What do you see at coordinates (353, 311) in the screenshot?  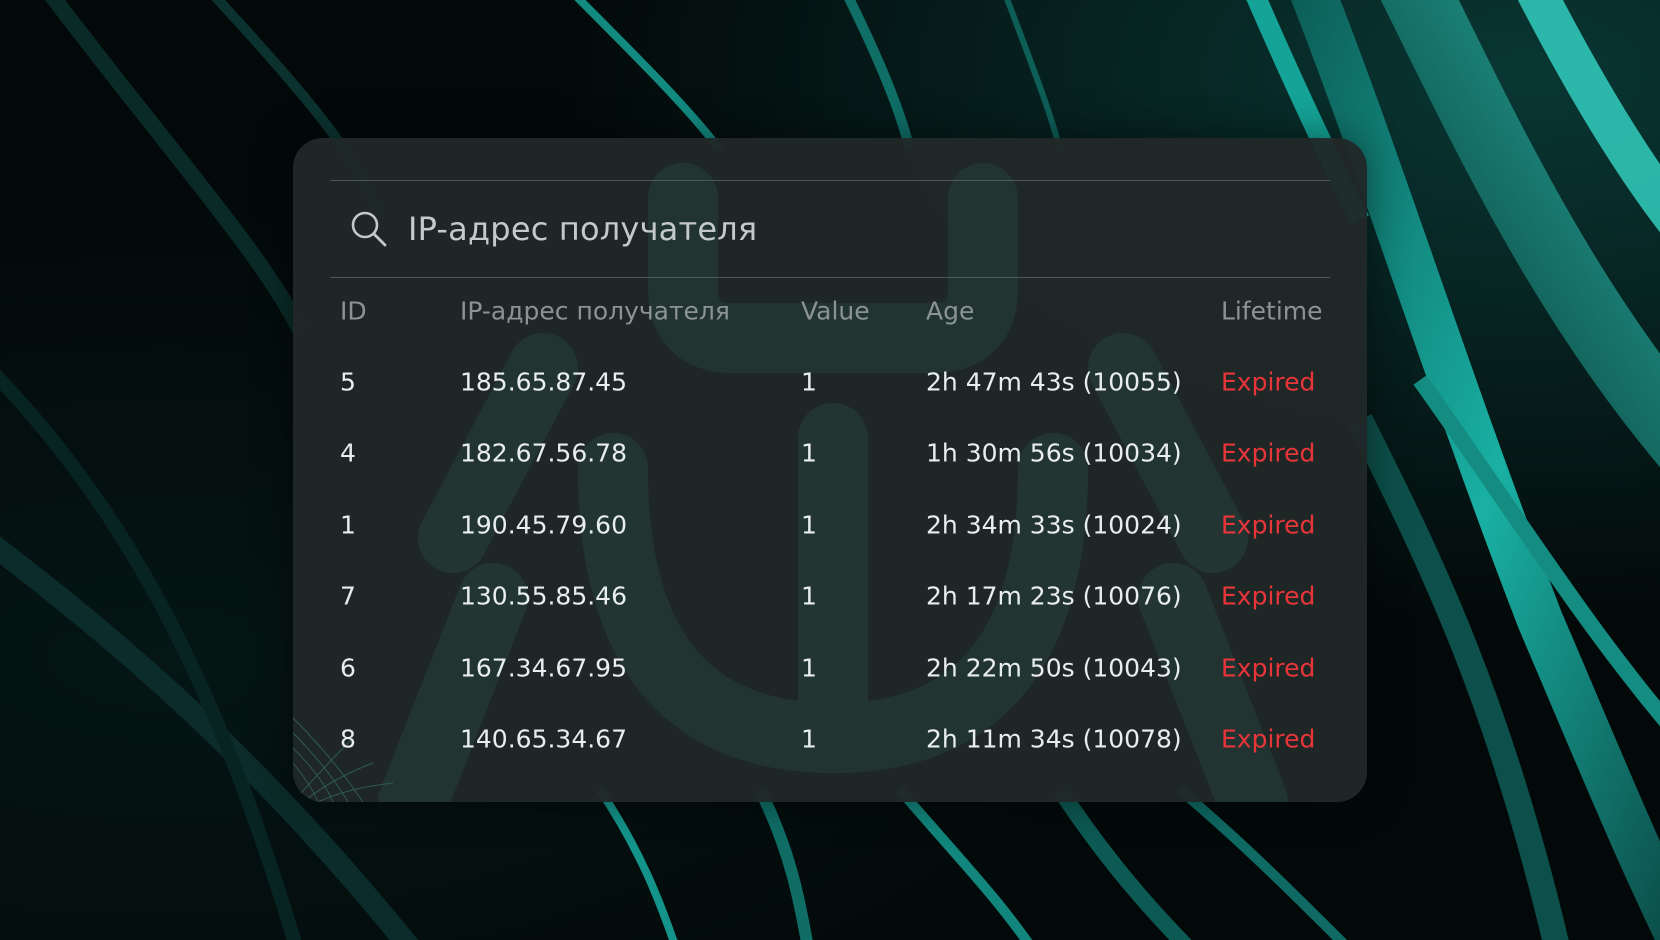 I see `column-header-id: ID` at bounding box center [353, 311].